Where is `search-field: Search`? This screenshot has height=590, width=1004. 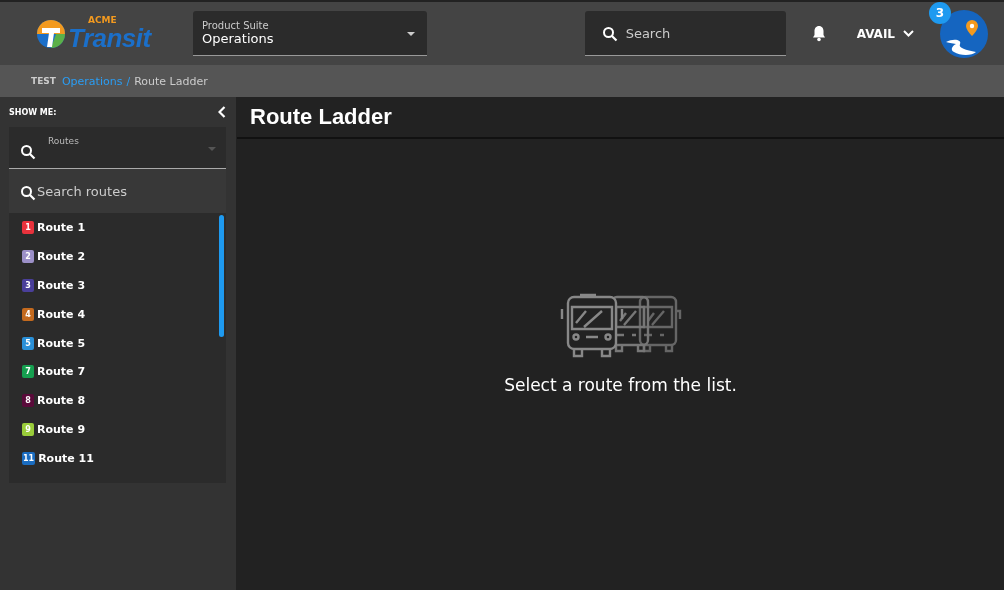
search-field: Search is located at coordinates (685, 33).